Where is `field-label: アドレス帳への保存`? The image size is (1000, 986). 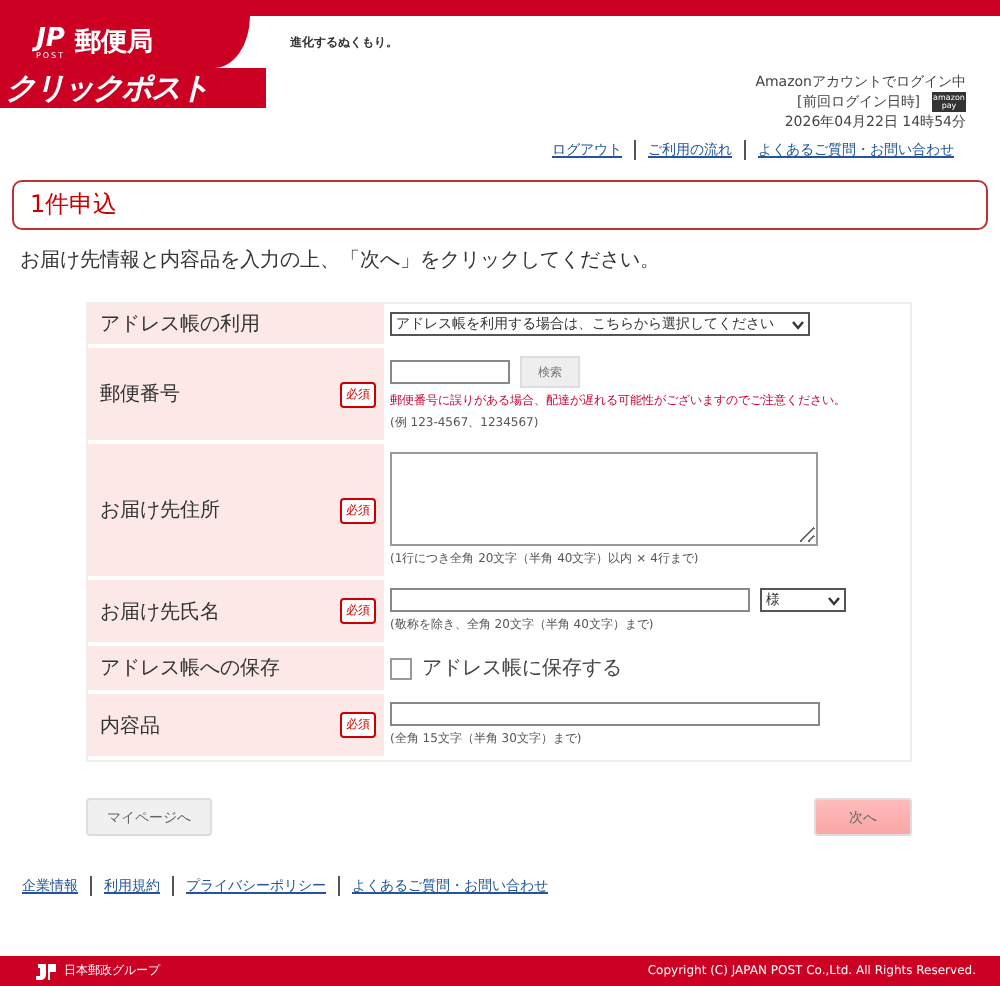
field-label: アドレス帳への保存 is located at coordinates (190, 669).